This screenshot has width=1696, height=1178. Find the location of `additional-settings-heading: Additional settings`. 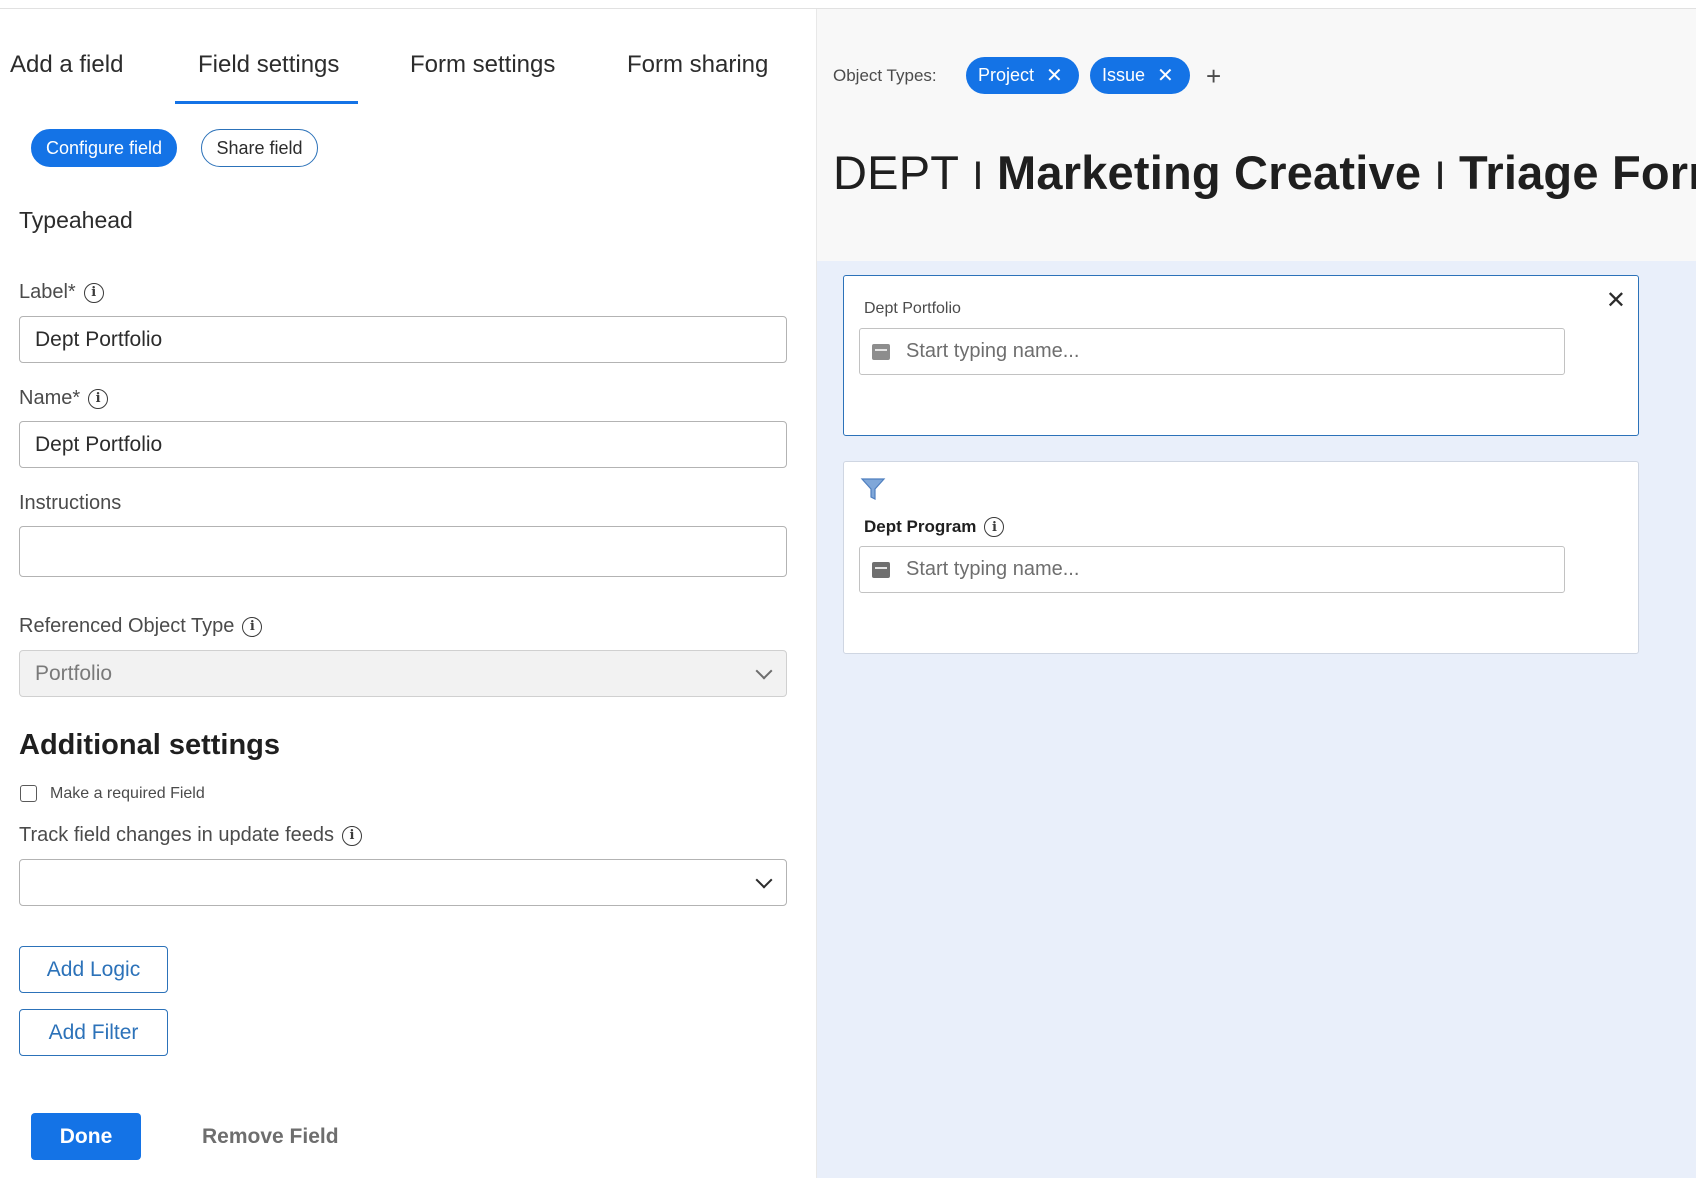

additional-settings-heading: Additional settings is located at coordinates (149, 745).